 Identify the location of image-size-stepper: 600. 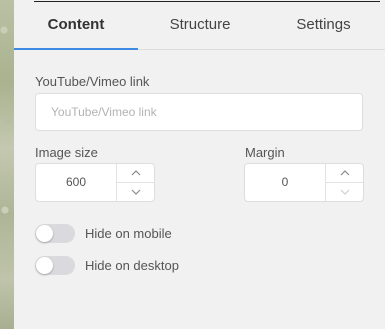
(95, 182).